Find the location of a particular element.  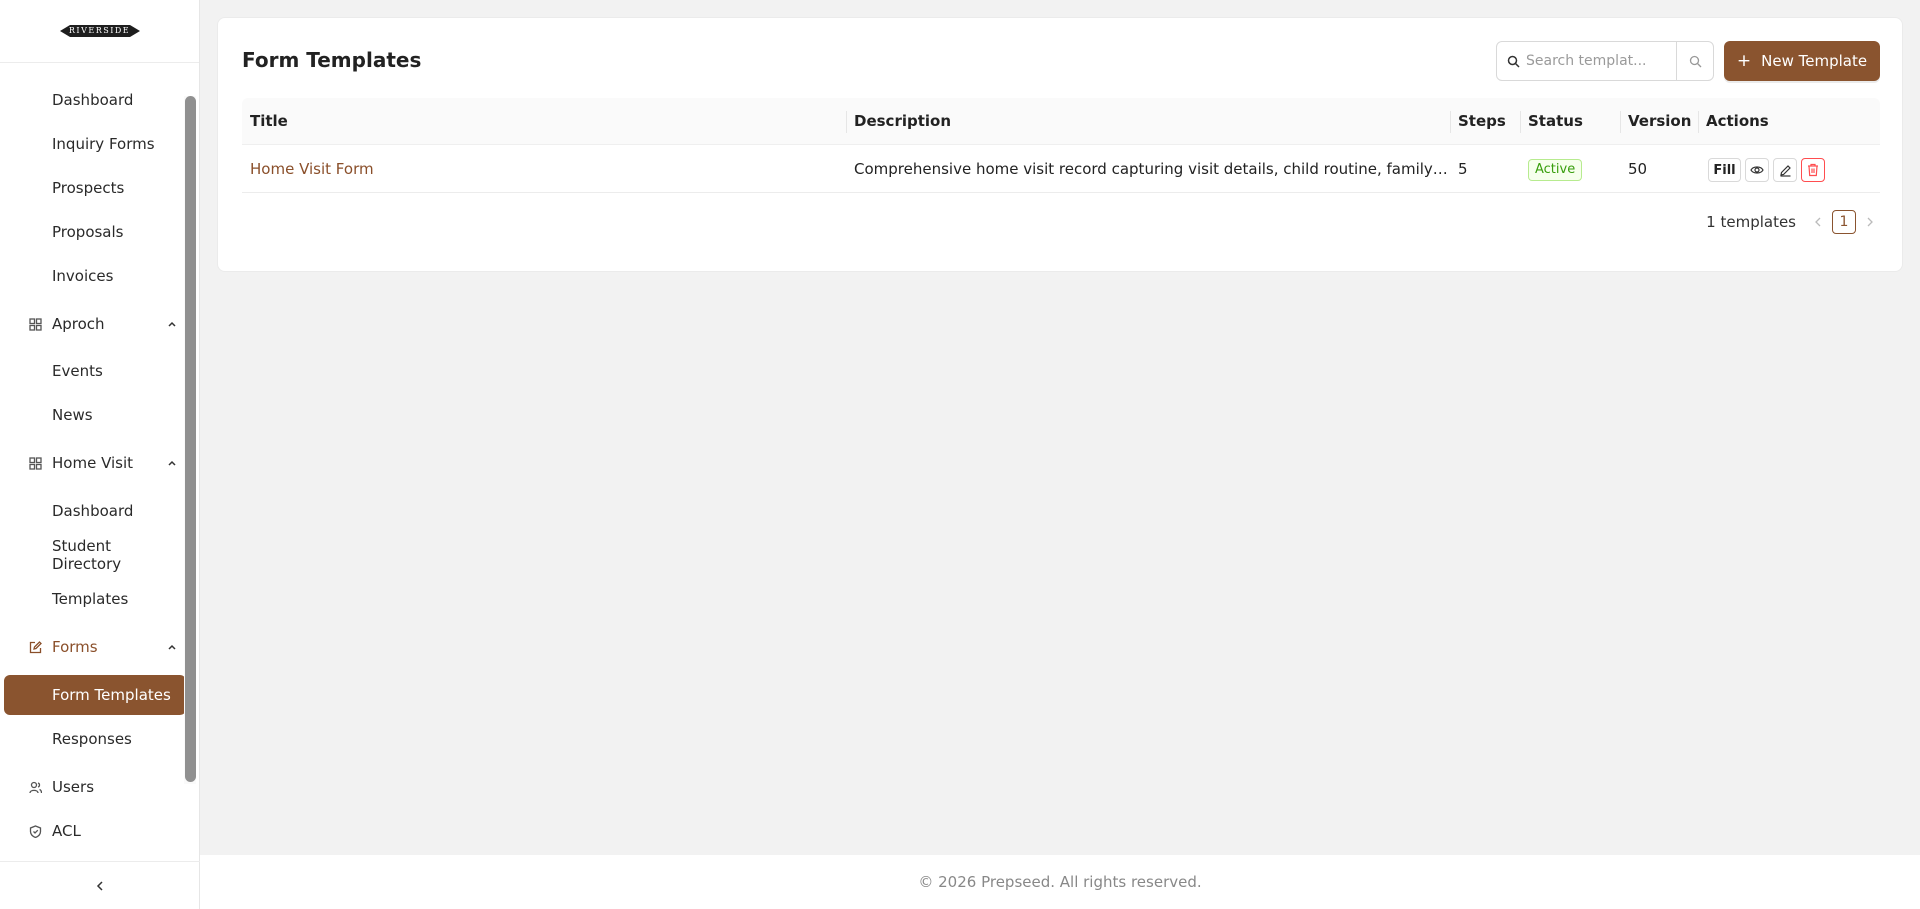

plus-icon: + is located at coordinates (1744, 60).